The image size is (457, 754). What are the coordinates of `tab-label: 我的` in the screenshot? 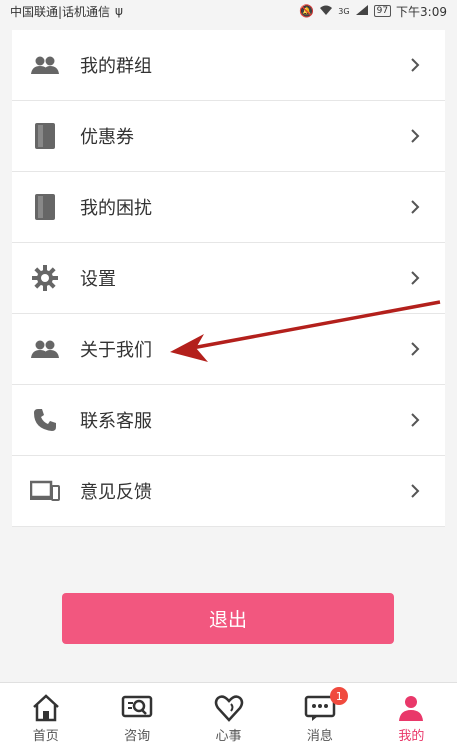 It's located at (411, 736).